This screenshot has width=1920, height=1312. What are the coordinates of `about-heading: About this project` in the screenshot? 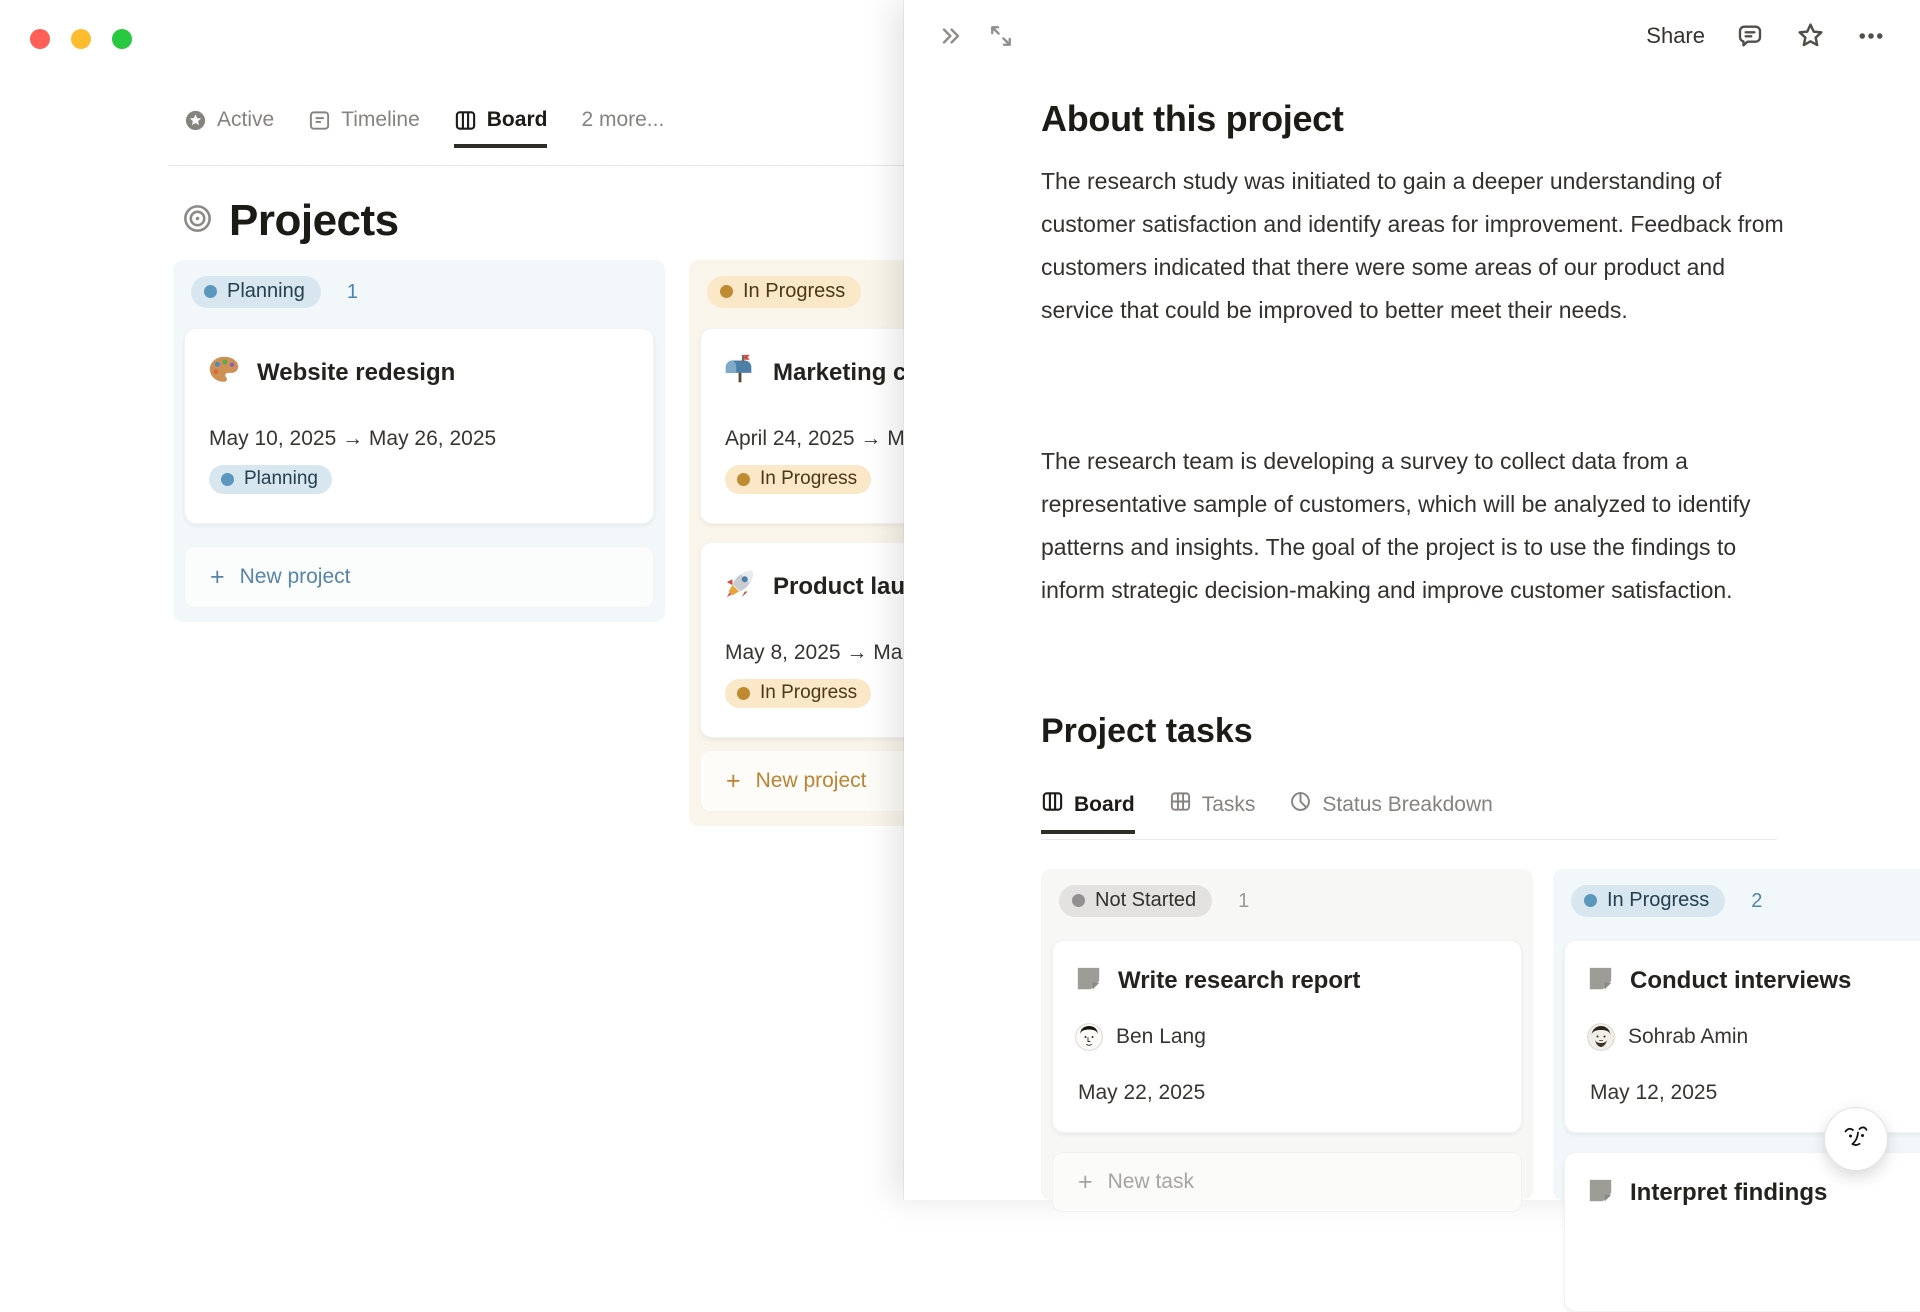 It's located at (1192, 118).